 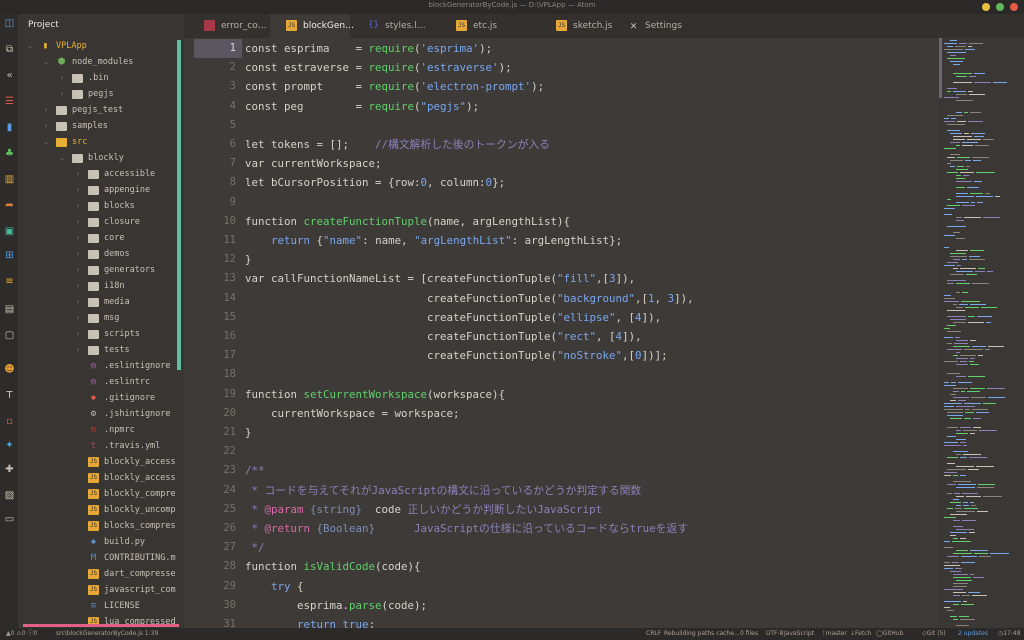 What do you see at coordinates (98, 222) in the screenshot?
I see `tree-item: › closure` at bounding box center [98, 222].